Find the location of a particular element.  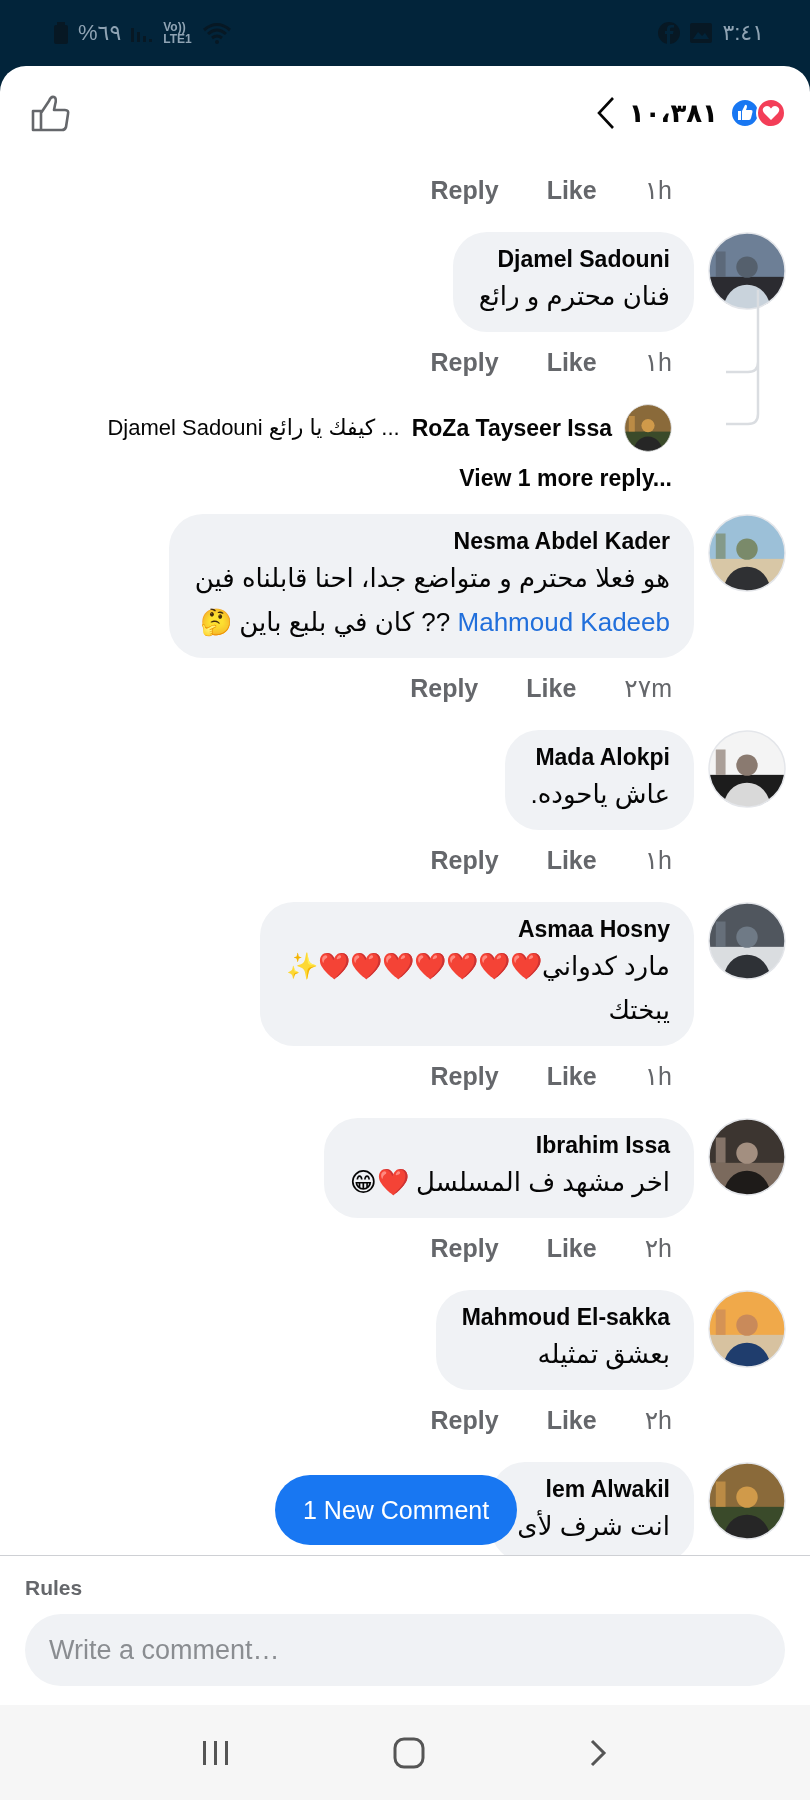

like-icon is located at coordinates (50, 113).